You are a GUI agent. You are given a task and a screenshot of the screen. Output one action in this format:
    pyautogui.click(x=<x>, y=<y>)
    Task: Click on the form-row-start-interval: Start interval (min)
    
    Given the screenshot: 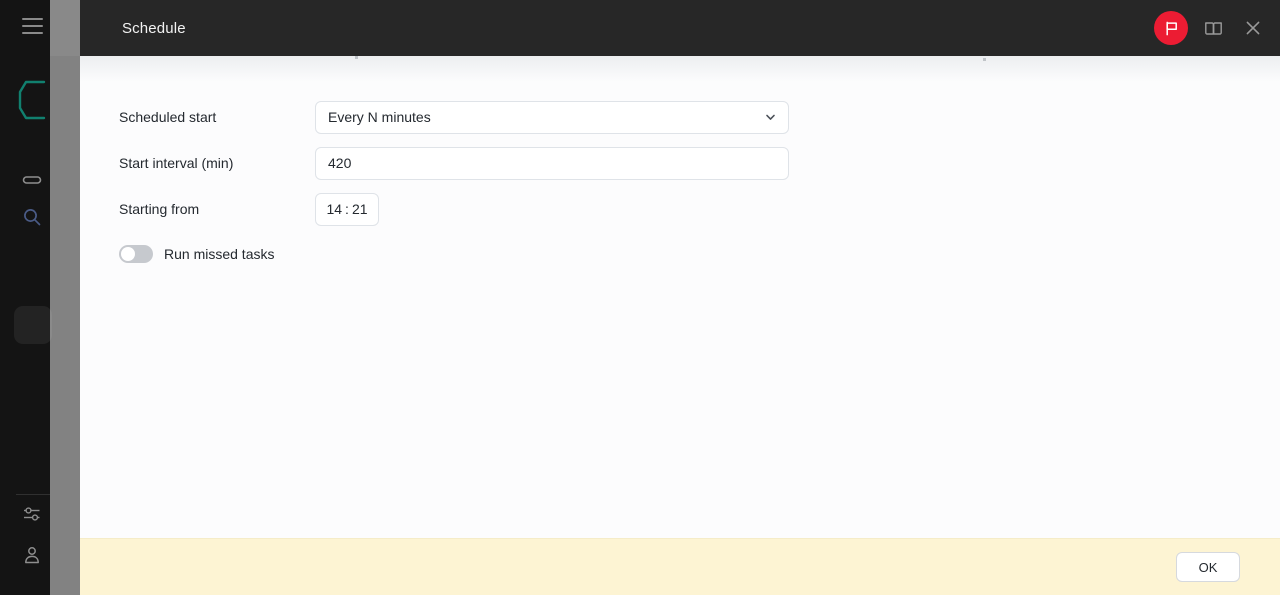 What is the action you would take?
    pyautogui.click(x=680, y=163)
    